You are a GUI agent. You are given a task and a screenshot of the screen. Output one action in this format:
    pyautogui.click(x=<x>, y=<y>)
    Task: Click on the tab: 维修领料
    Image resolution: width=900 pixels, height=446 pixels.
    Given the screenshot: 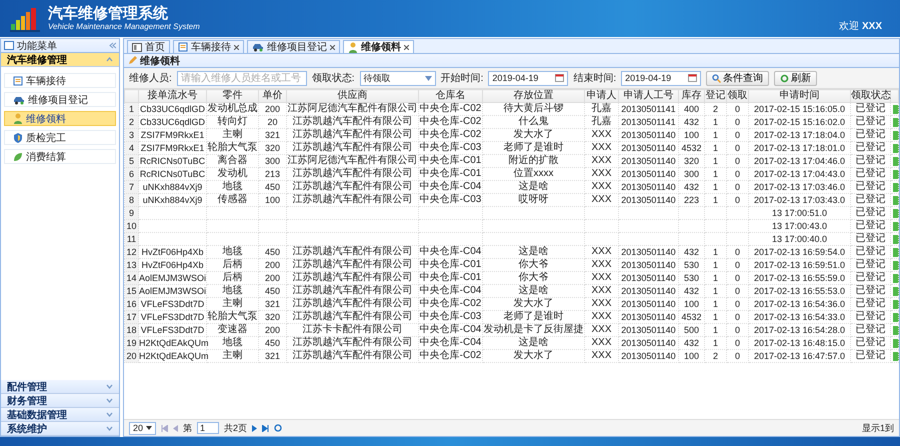 What is the action you would take?
    pyautogui.click(x=378, y=46)
    